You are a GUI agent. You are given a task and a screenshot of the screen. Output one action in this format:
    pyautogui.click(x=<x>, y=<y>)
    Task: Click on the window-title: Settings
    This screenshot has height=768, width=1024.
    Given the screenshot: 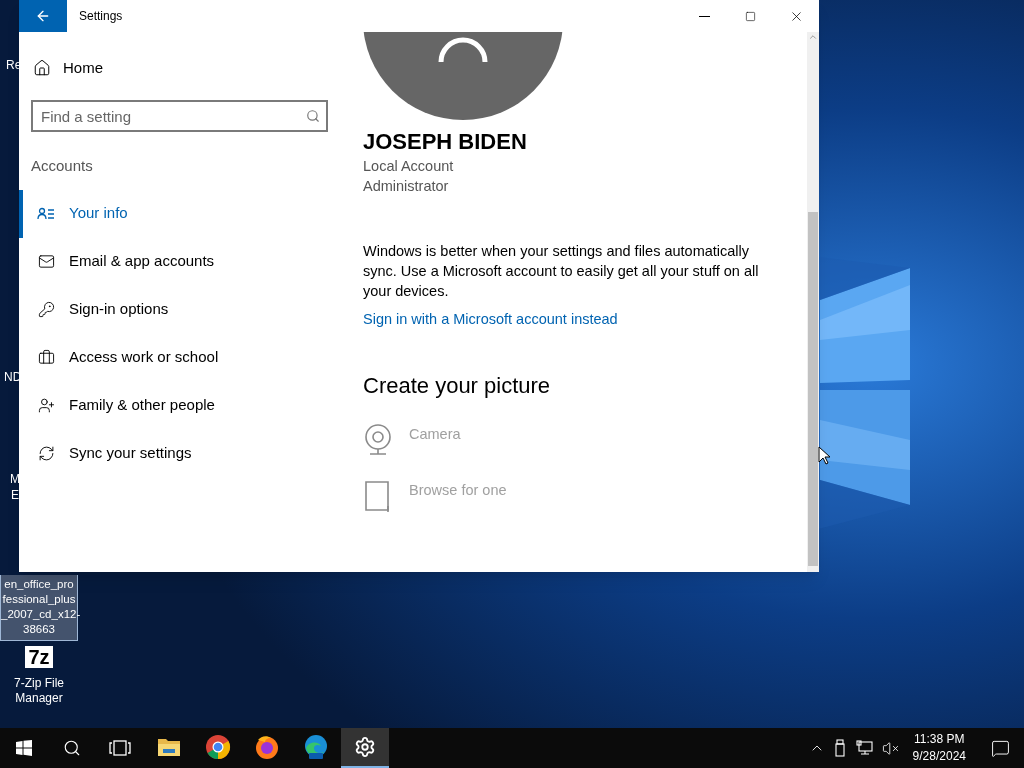 What is the action you would take?
    pyautogui.click(x=101, y=16)
    